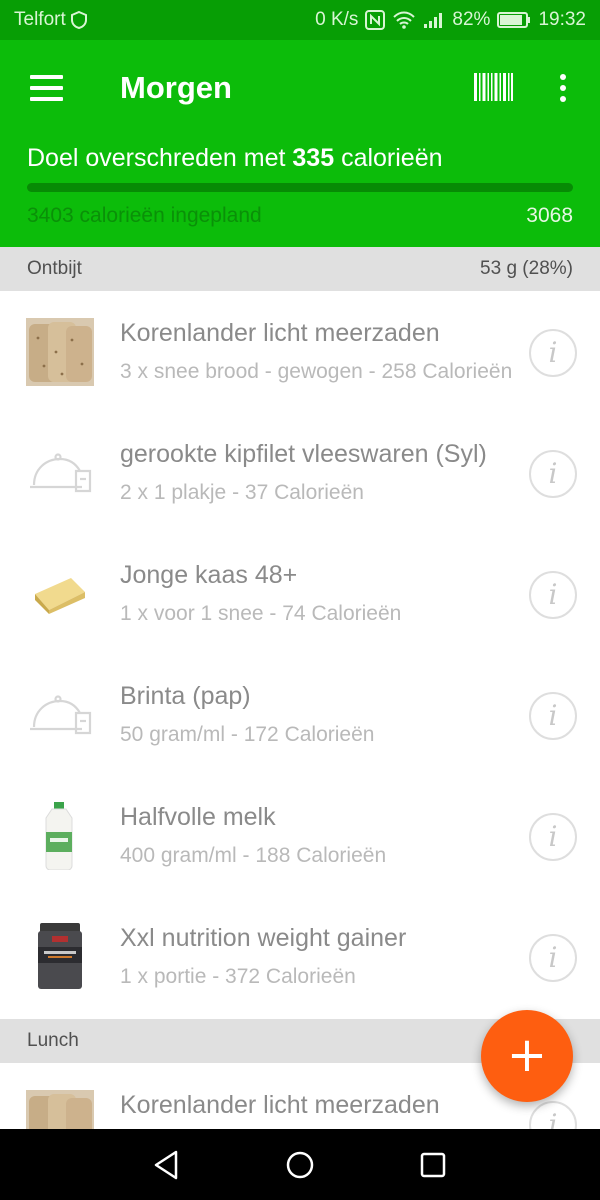 This screenshot has height=1200, width=600. What do you see at coordinates (526, 268) in the screenshot?
I see `section-macro: 53 g (28%)` at bounding box center [526, 268].